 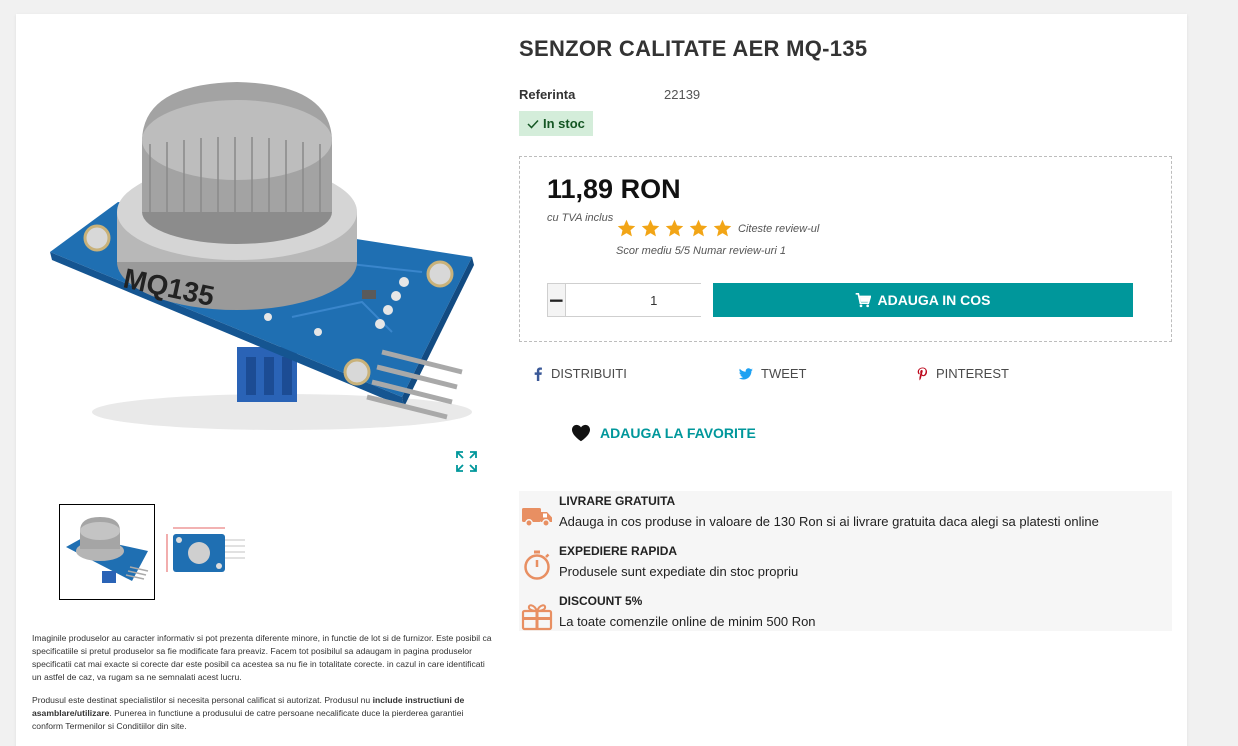 What do you see at coordinates (678, 433) in the screenshot?
I see `add-to-favorites-label: ADAUGA LA FAVORITE` at bounding box center [678, 433].